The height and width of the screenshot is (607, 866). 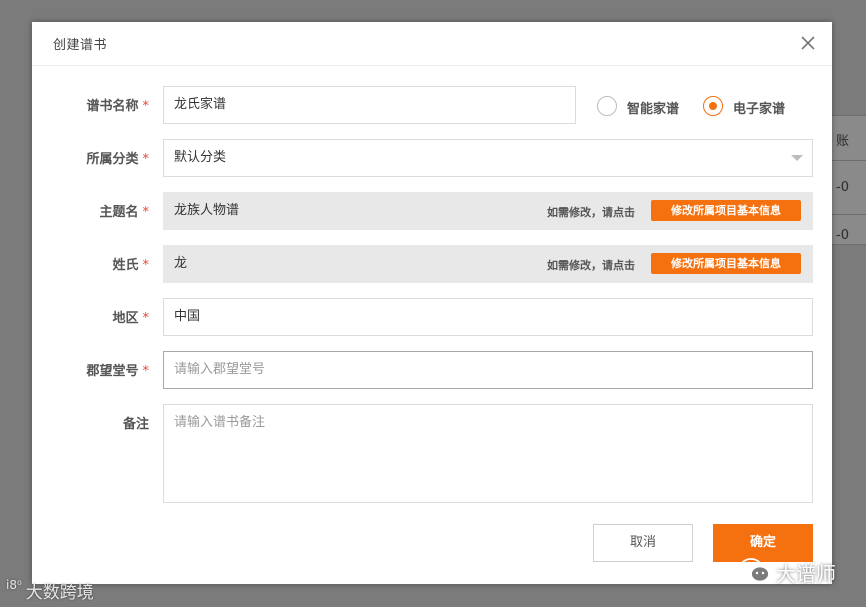 I want to click on watermark-left: i8⁰ 大数跨境, so click(x=50, y=590).